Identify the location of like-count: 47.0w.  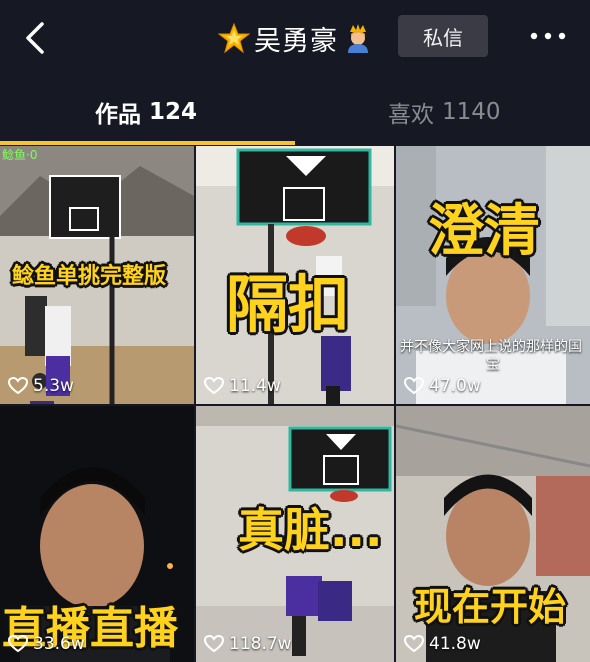
(442, 386).